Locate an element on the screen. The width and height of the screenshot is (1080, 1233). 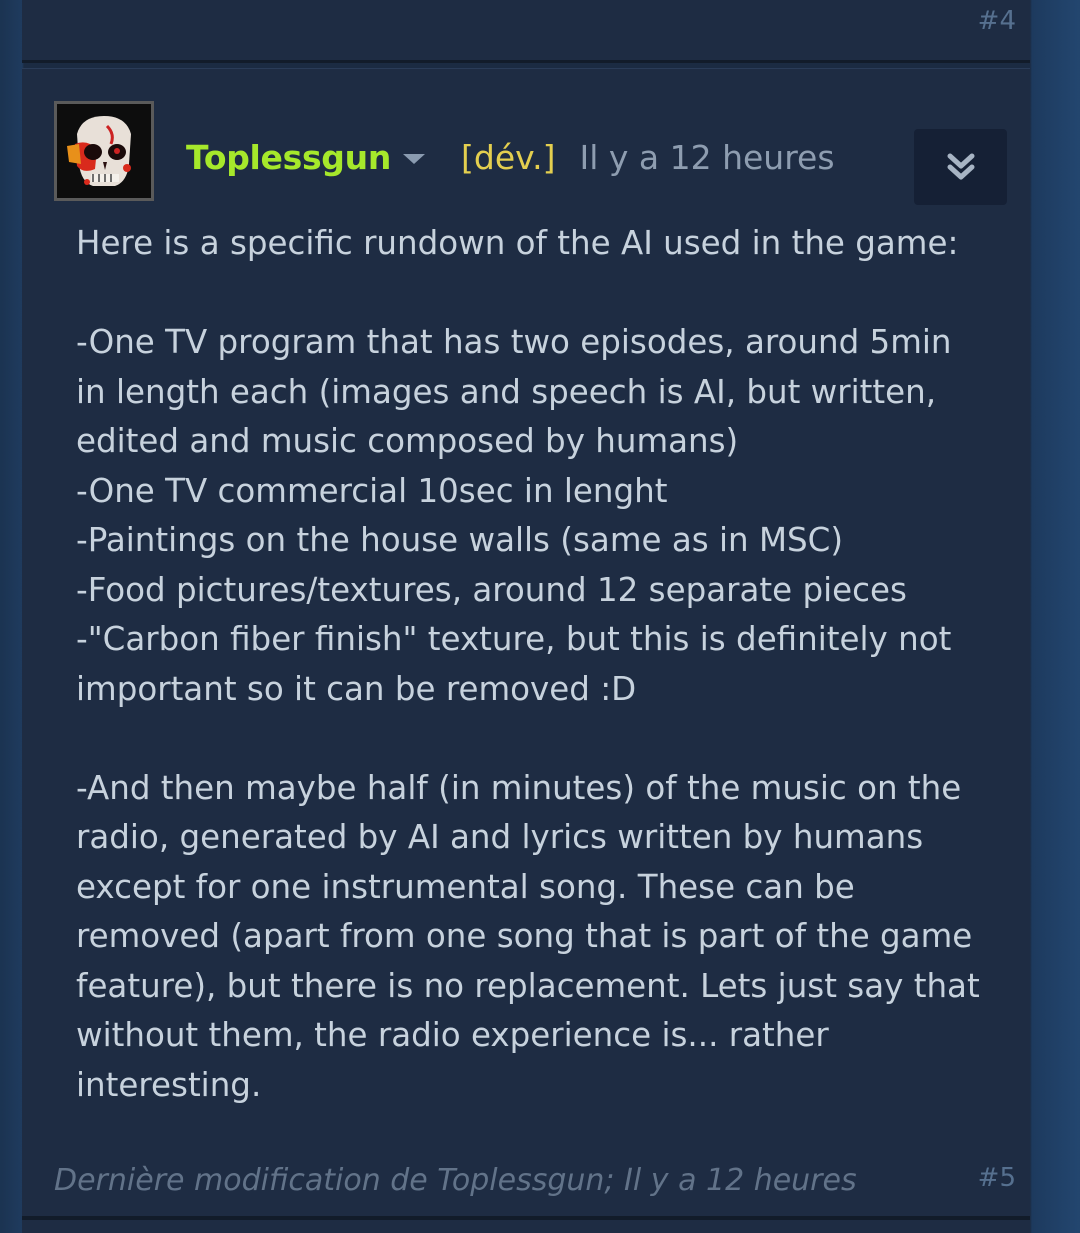
expand-button is located at coordinates (960, 167).